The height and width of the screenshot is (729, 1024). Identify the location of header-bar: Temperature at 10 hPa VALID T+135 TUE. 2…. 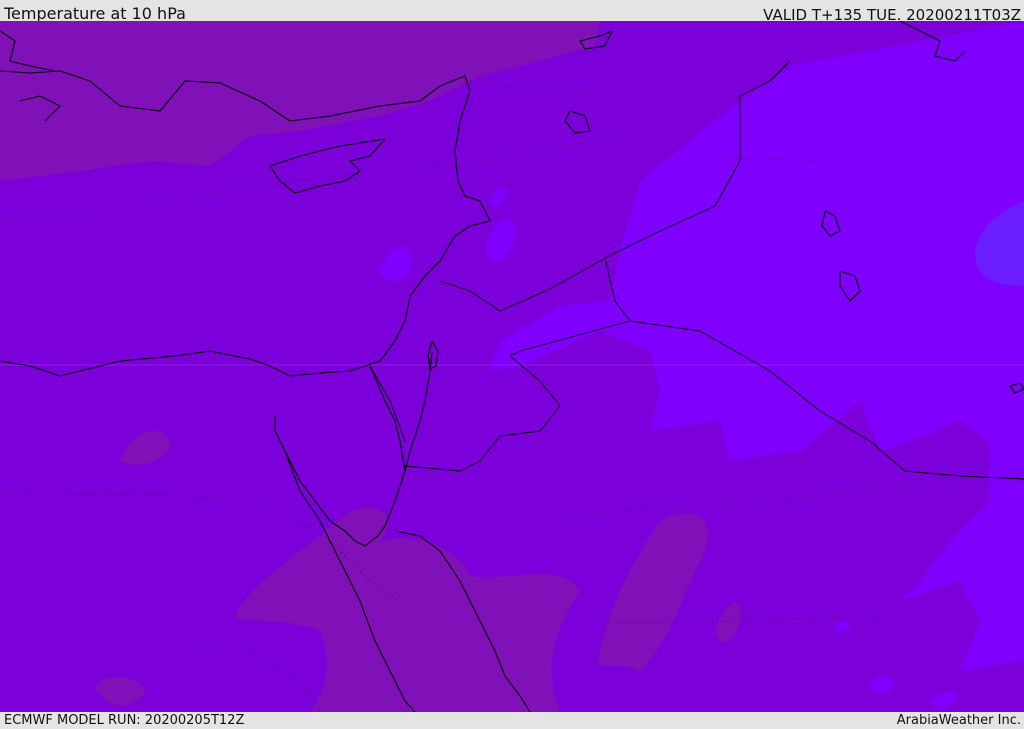
(512, 12).